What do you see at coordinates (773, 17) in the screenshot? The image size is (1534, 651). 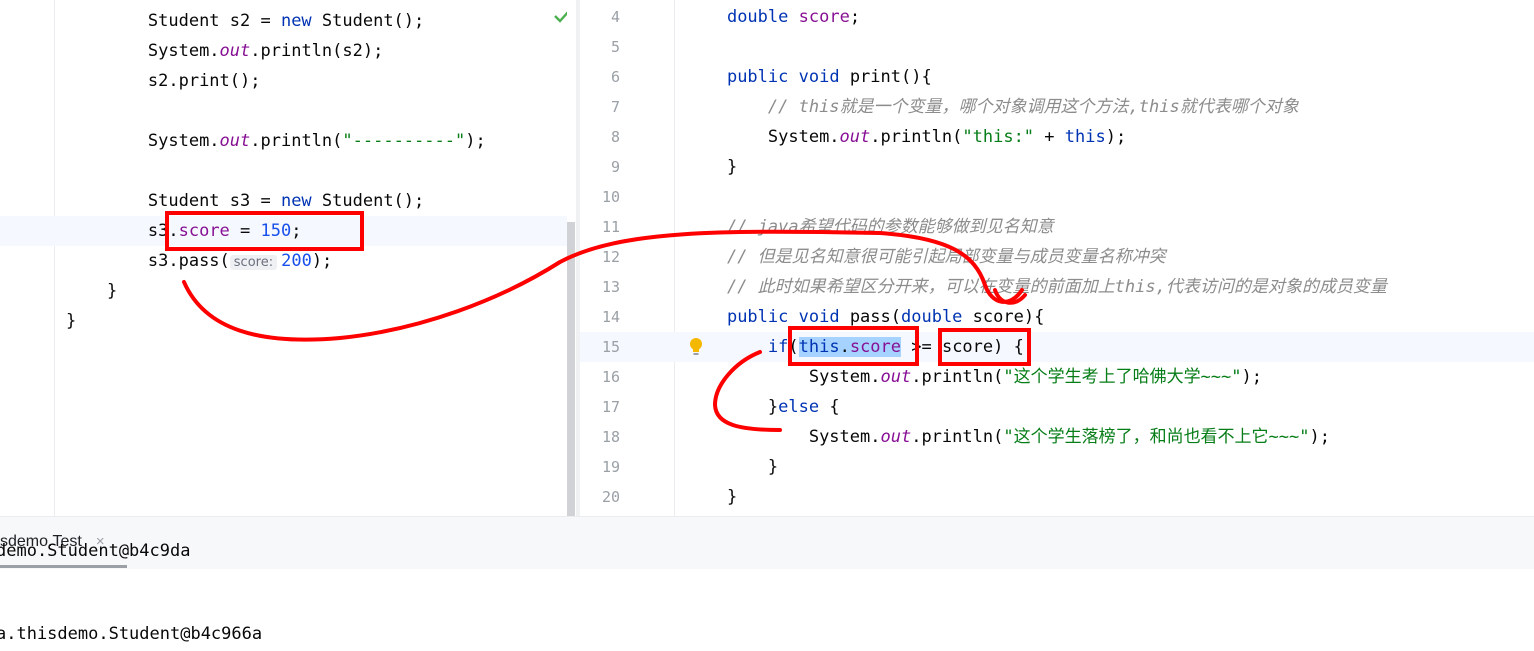 I see `code-text: double score;` at bounding box center [773, 17].